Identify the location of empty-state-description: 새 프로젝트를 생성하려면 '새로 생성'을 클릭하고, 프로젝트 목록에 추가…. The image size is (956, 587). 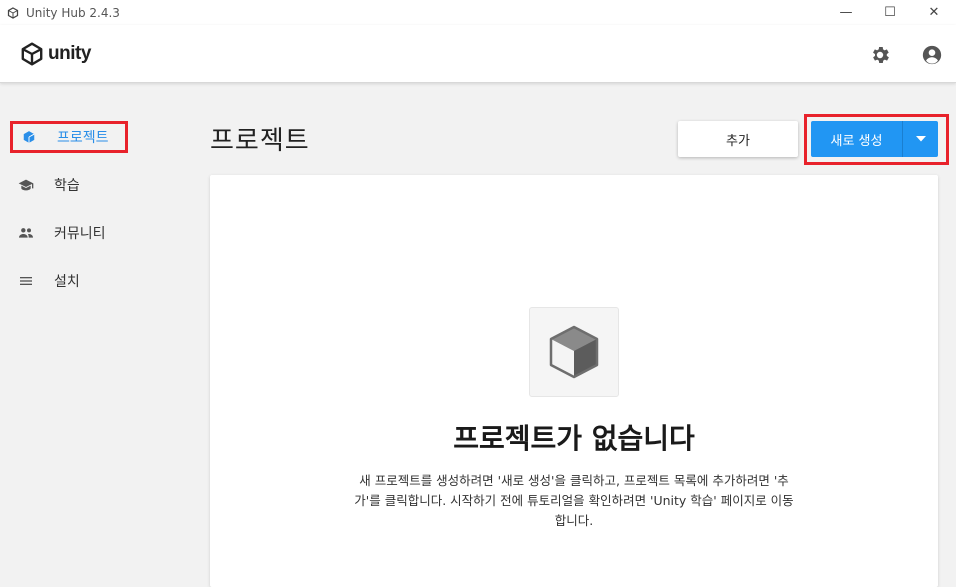
(574, 500).